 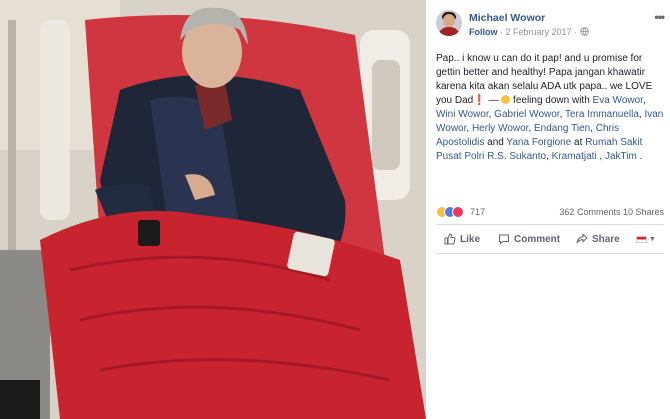 I want to click on share-button: Share, so click(x=598, y=239).